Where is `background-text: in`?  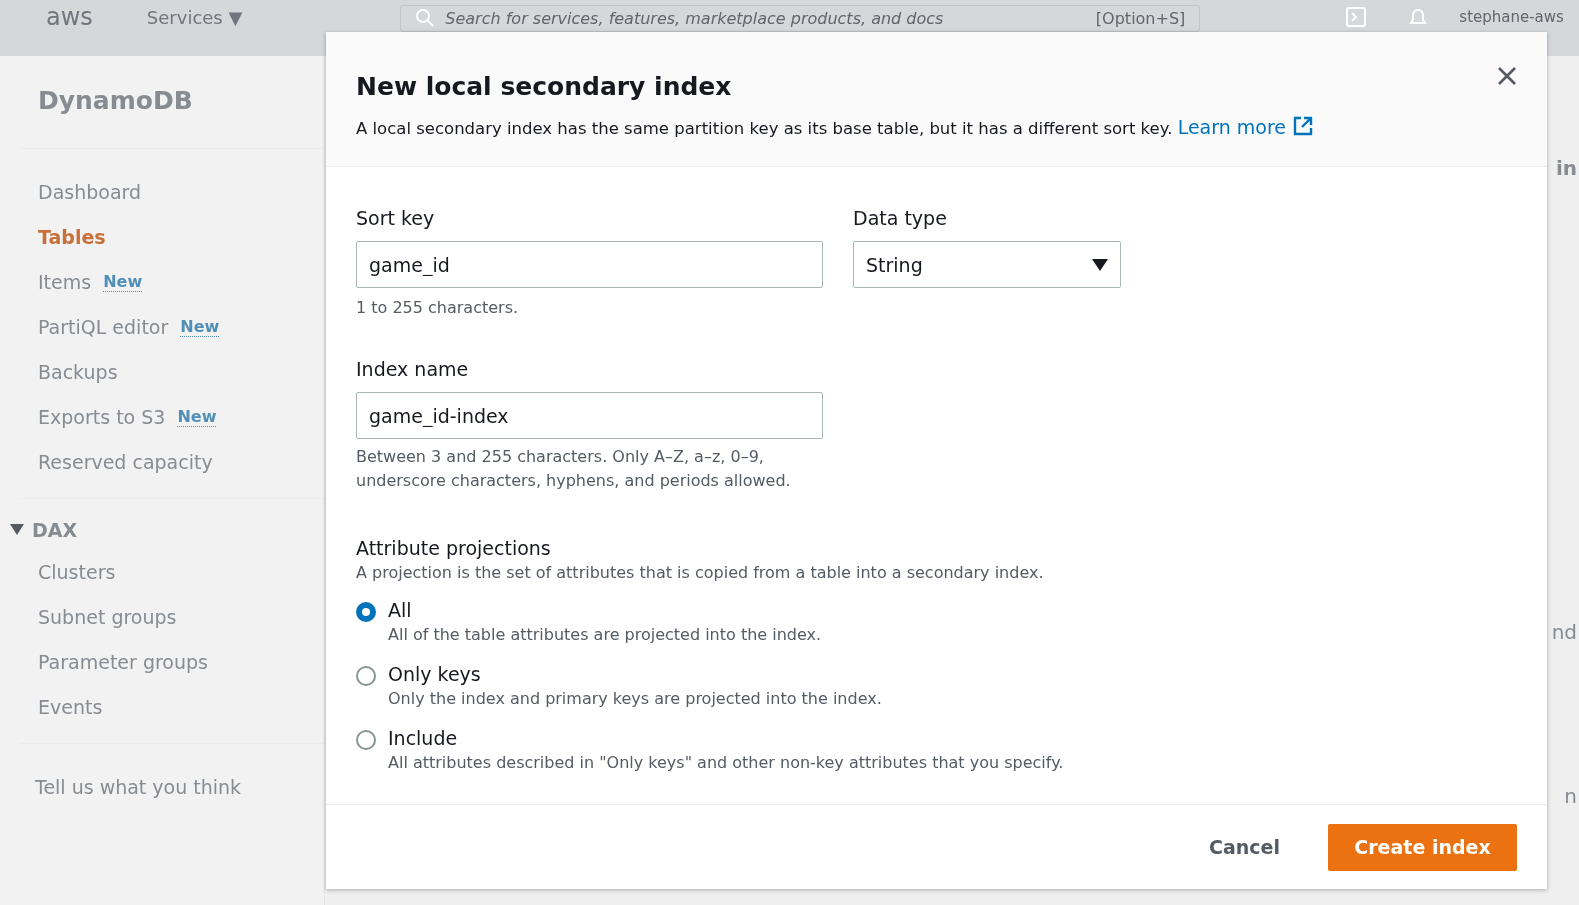
background-text: in is located at coordinates (1566, 168).